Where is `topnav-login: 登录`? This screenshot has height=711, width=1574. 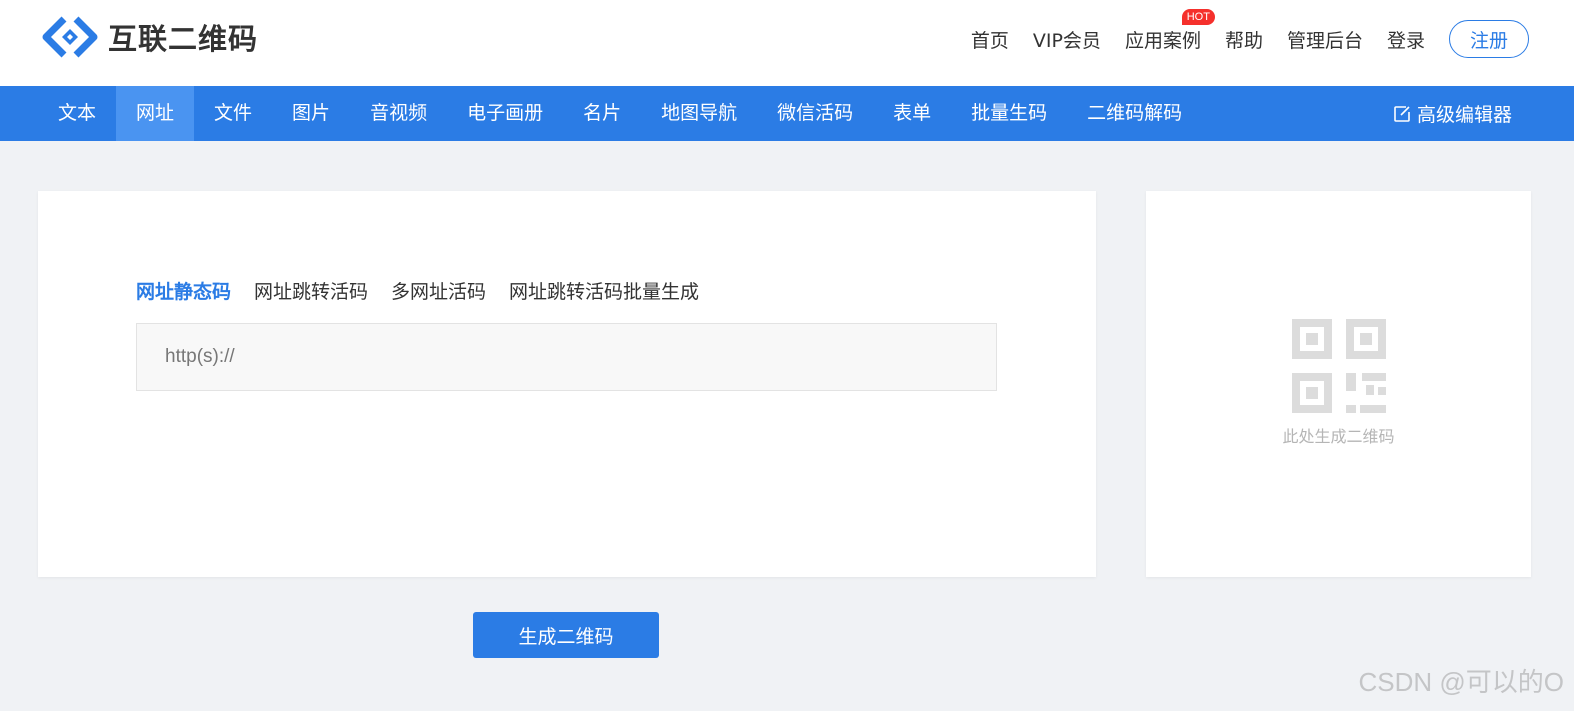
topnav-login: 登录 is located at coordinates (1406, 39).